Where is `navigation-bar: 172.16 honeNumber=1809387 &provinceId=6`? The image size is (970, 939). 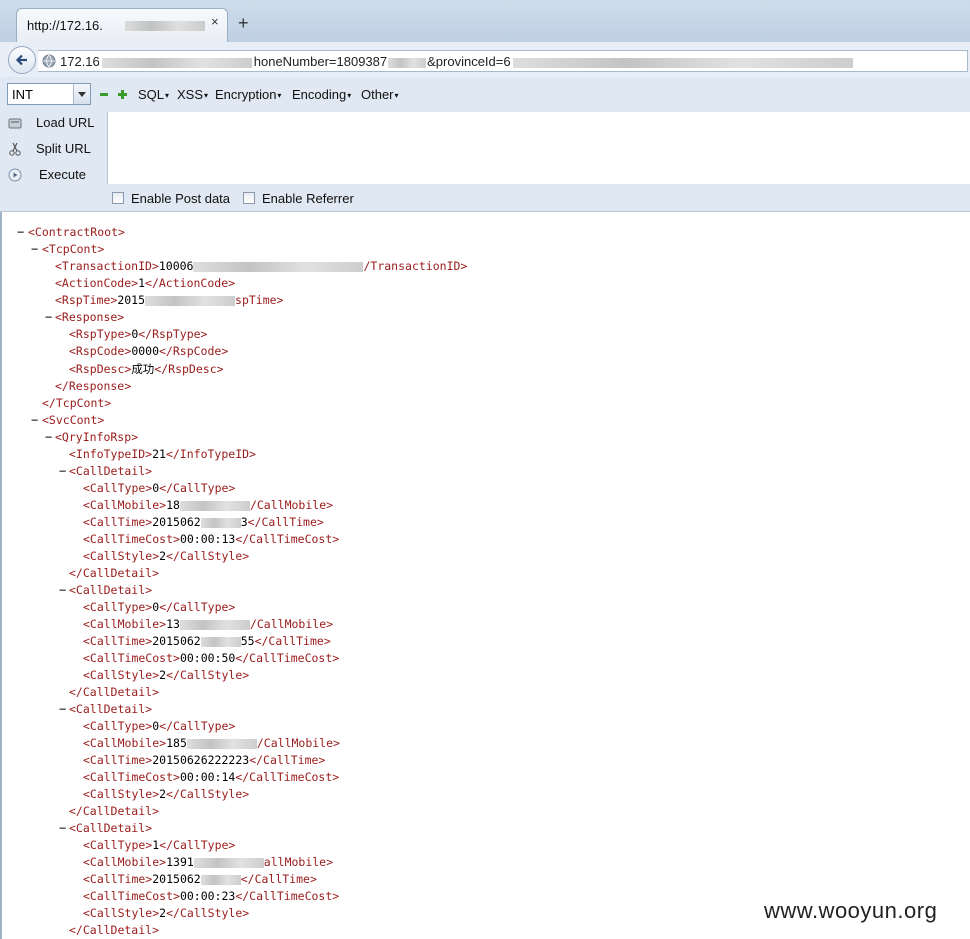 navigation-bar: 172.16 honeNumber=1809387 &provinceId=6 is located at coordinates (485, 60).